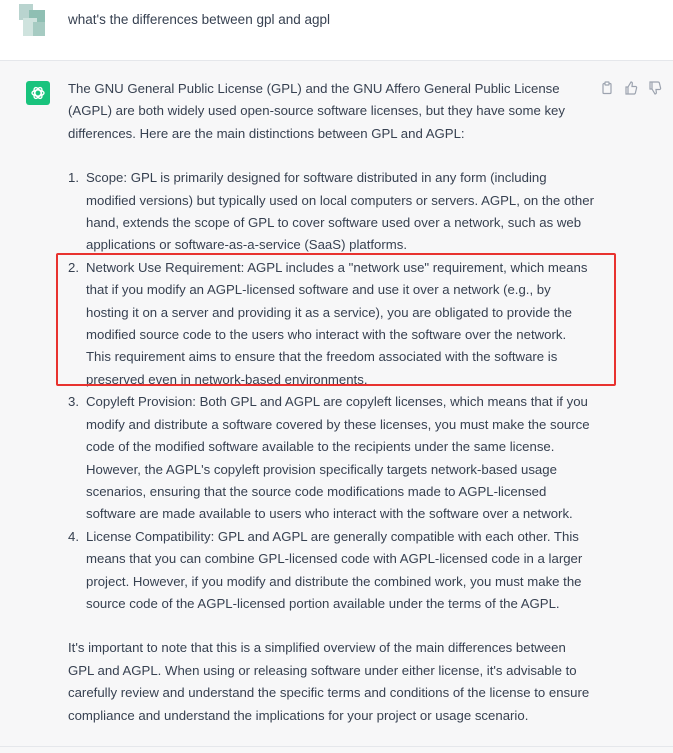  I want to click on thumbs-up-icon, so click(631, 88).